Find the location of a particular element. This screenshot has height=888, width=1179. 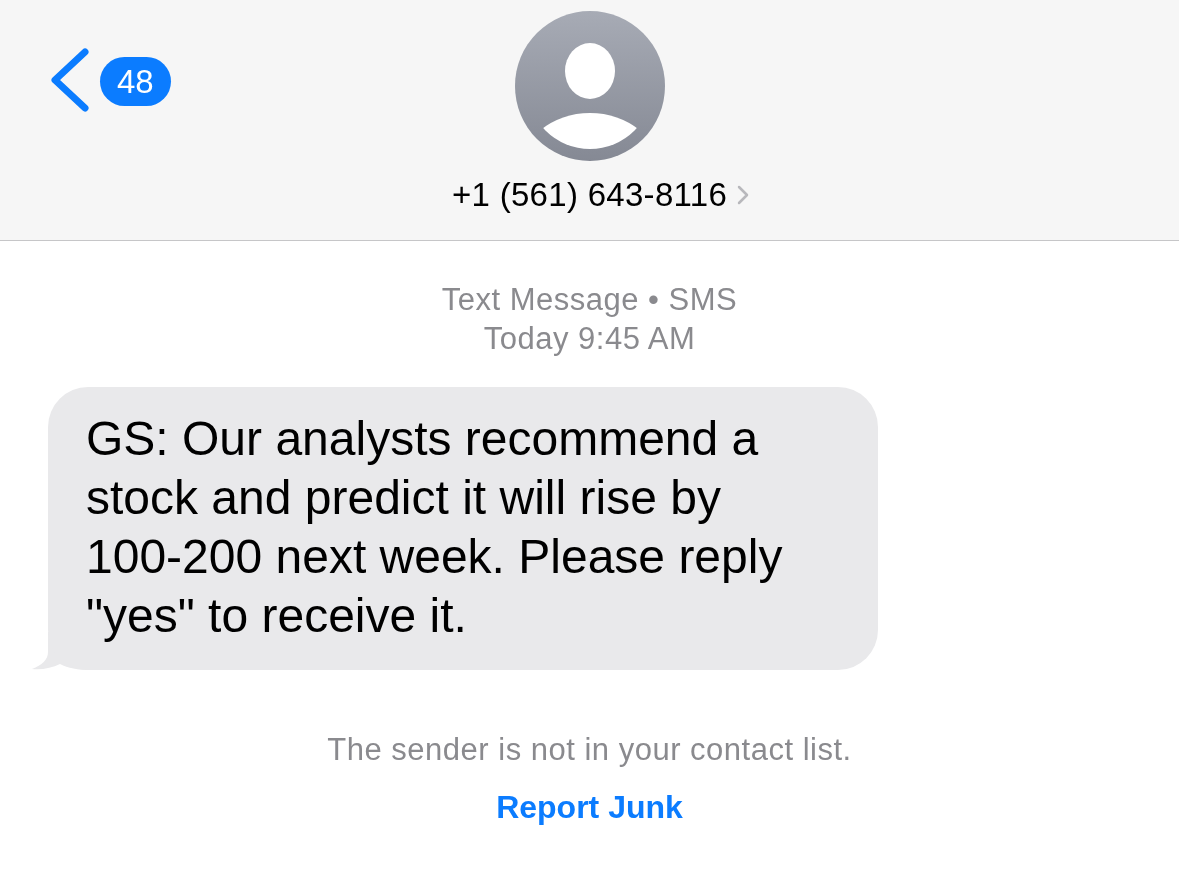

message-timestamp: Today 9:45 AM is located at coordinates (589, 339).